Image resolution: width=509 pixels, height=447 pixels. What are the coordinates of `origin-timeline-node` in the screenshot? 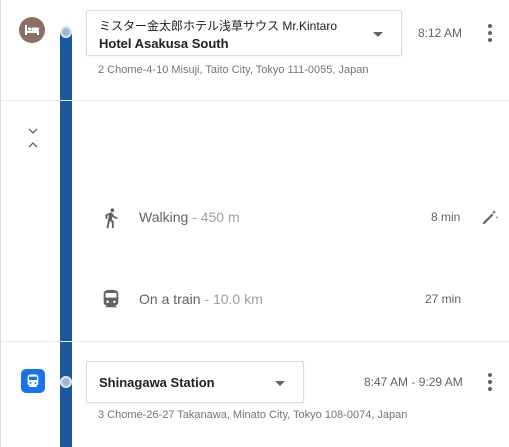 It's located at (66, 32).